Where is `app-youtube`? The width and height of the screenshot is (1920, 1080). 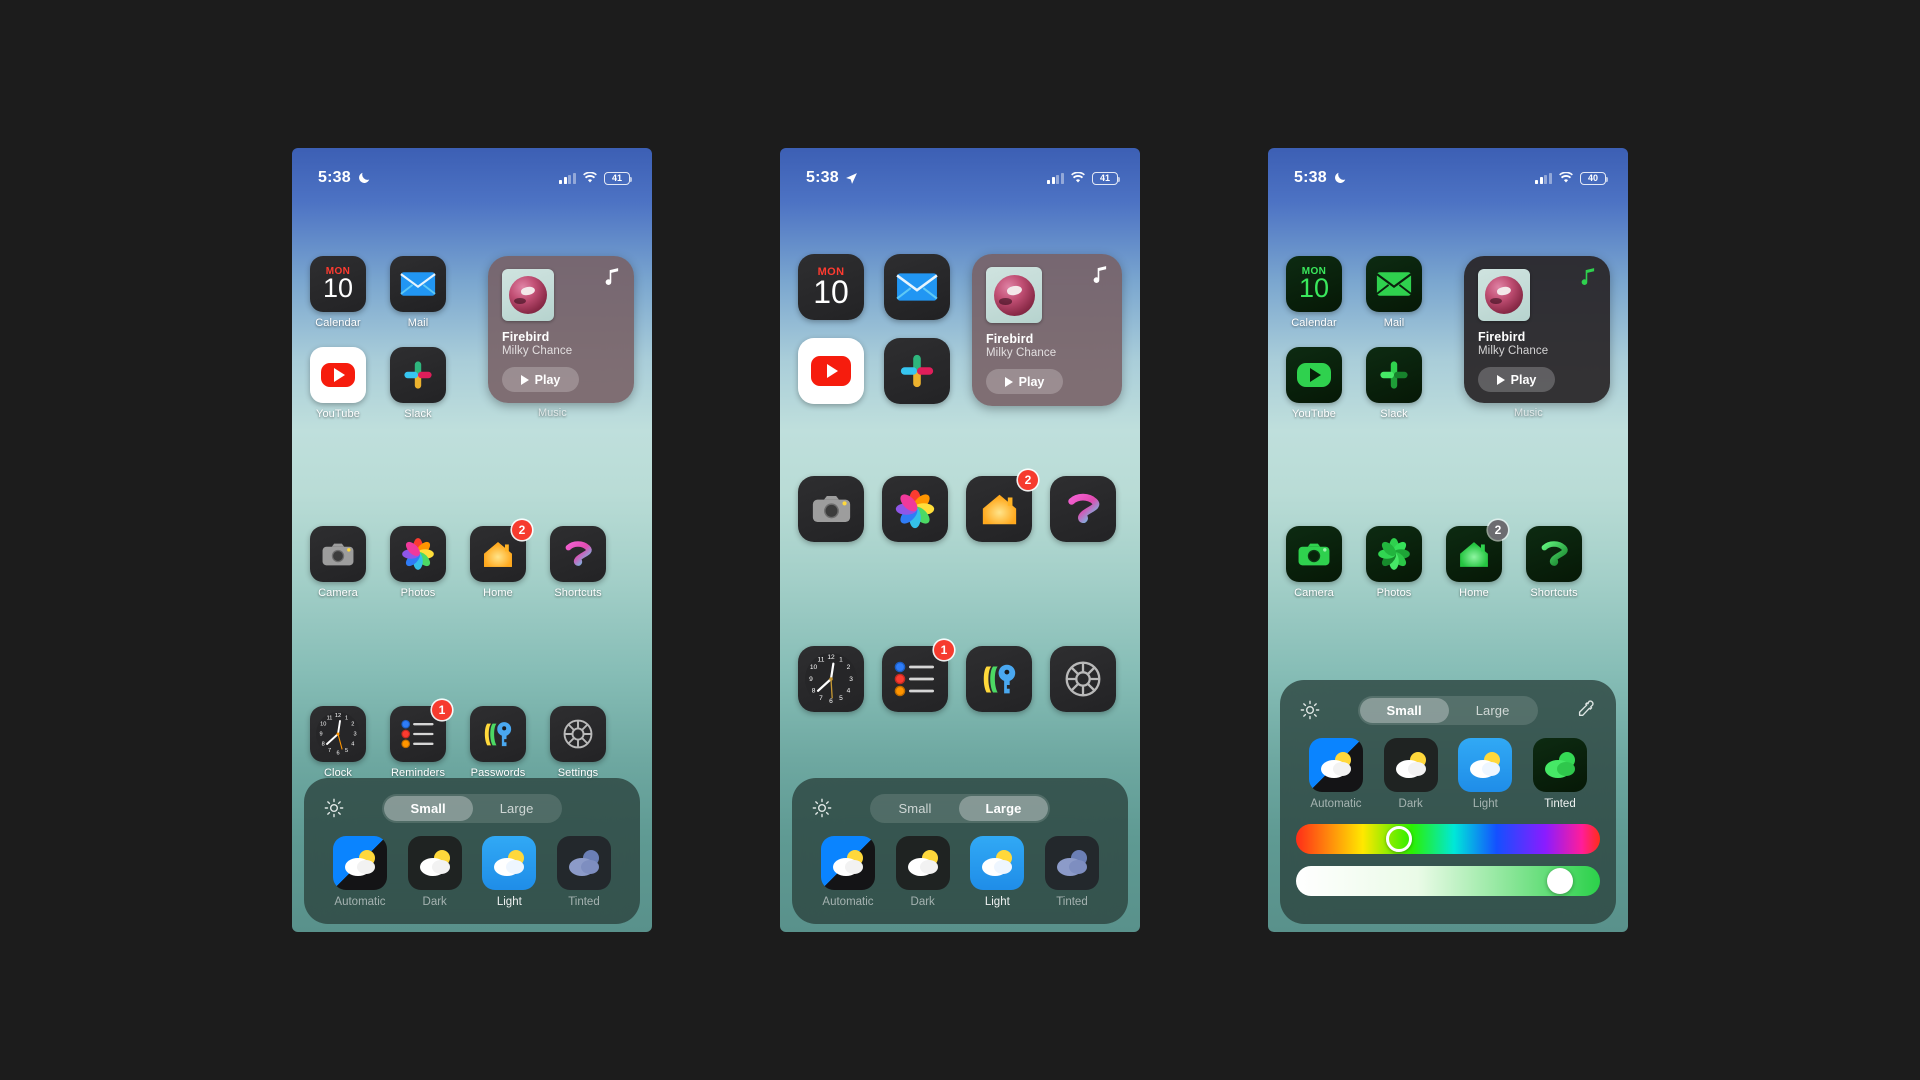 app-youtube is located at coordinates (831, 371).